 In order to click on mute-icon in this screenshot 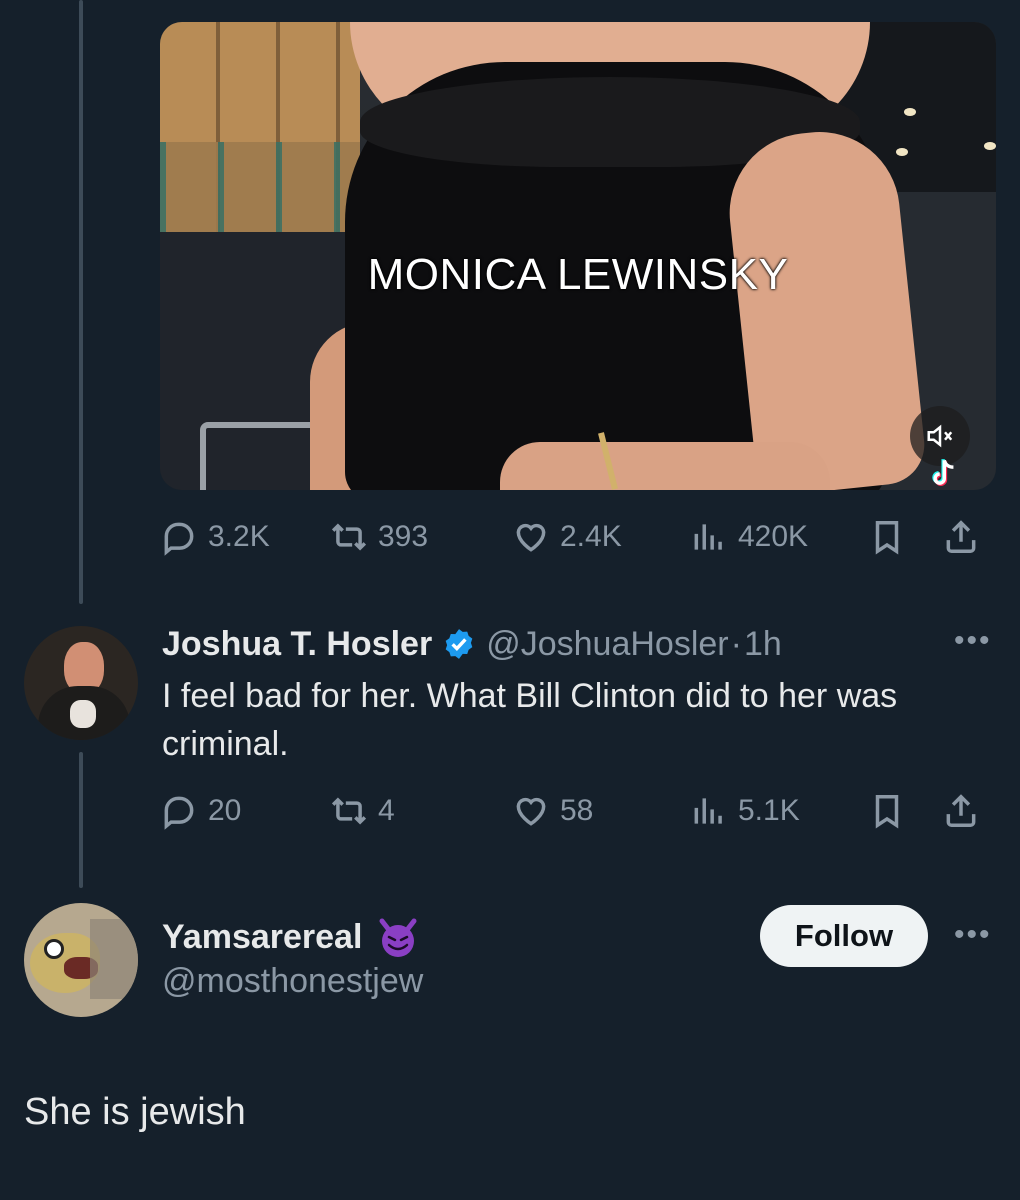, I will do `click(940, 436)`.